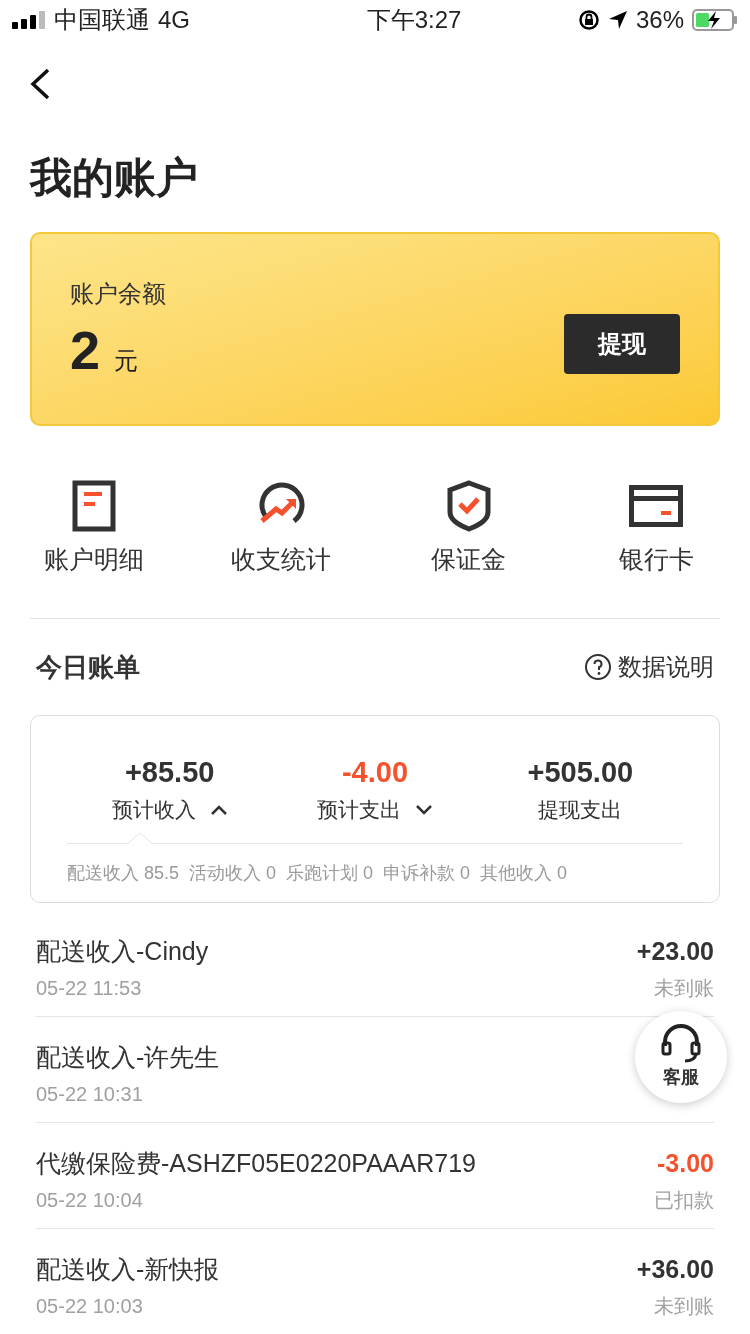  What do you see at coordinates (659, 20) in the screenshot?
I see `battery-percent: 36%` at bounding box center [659, 20].